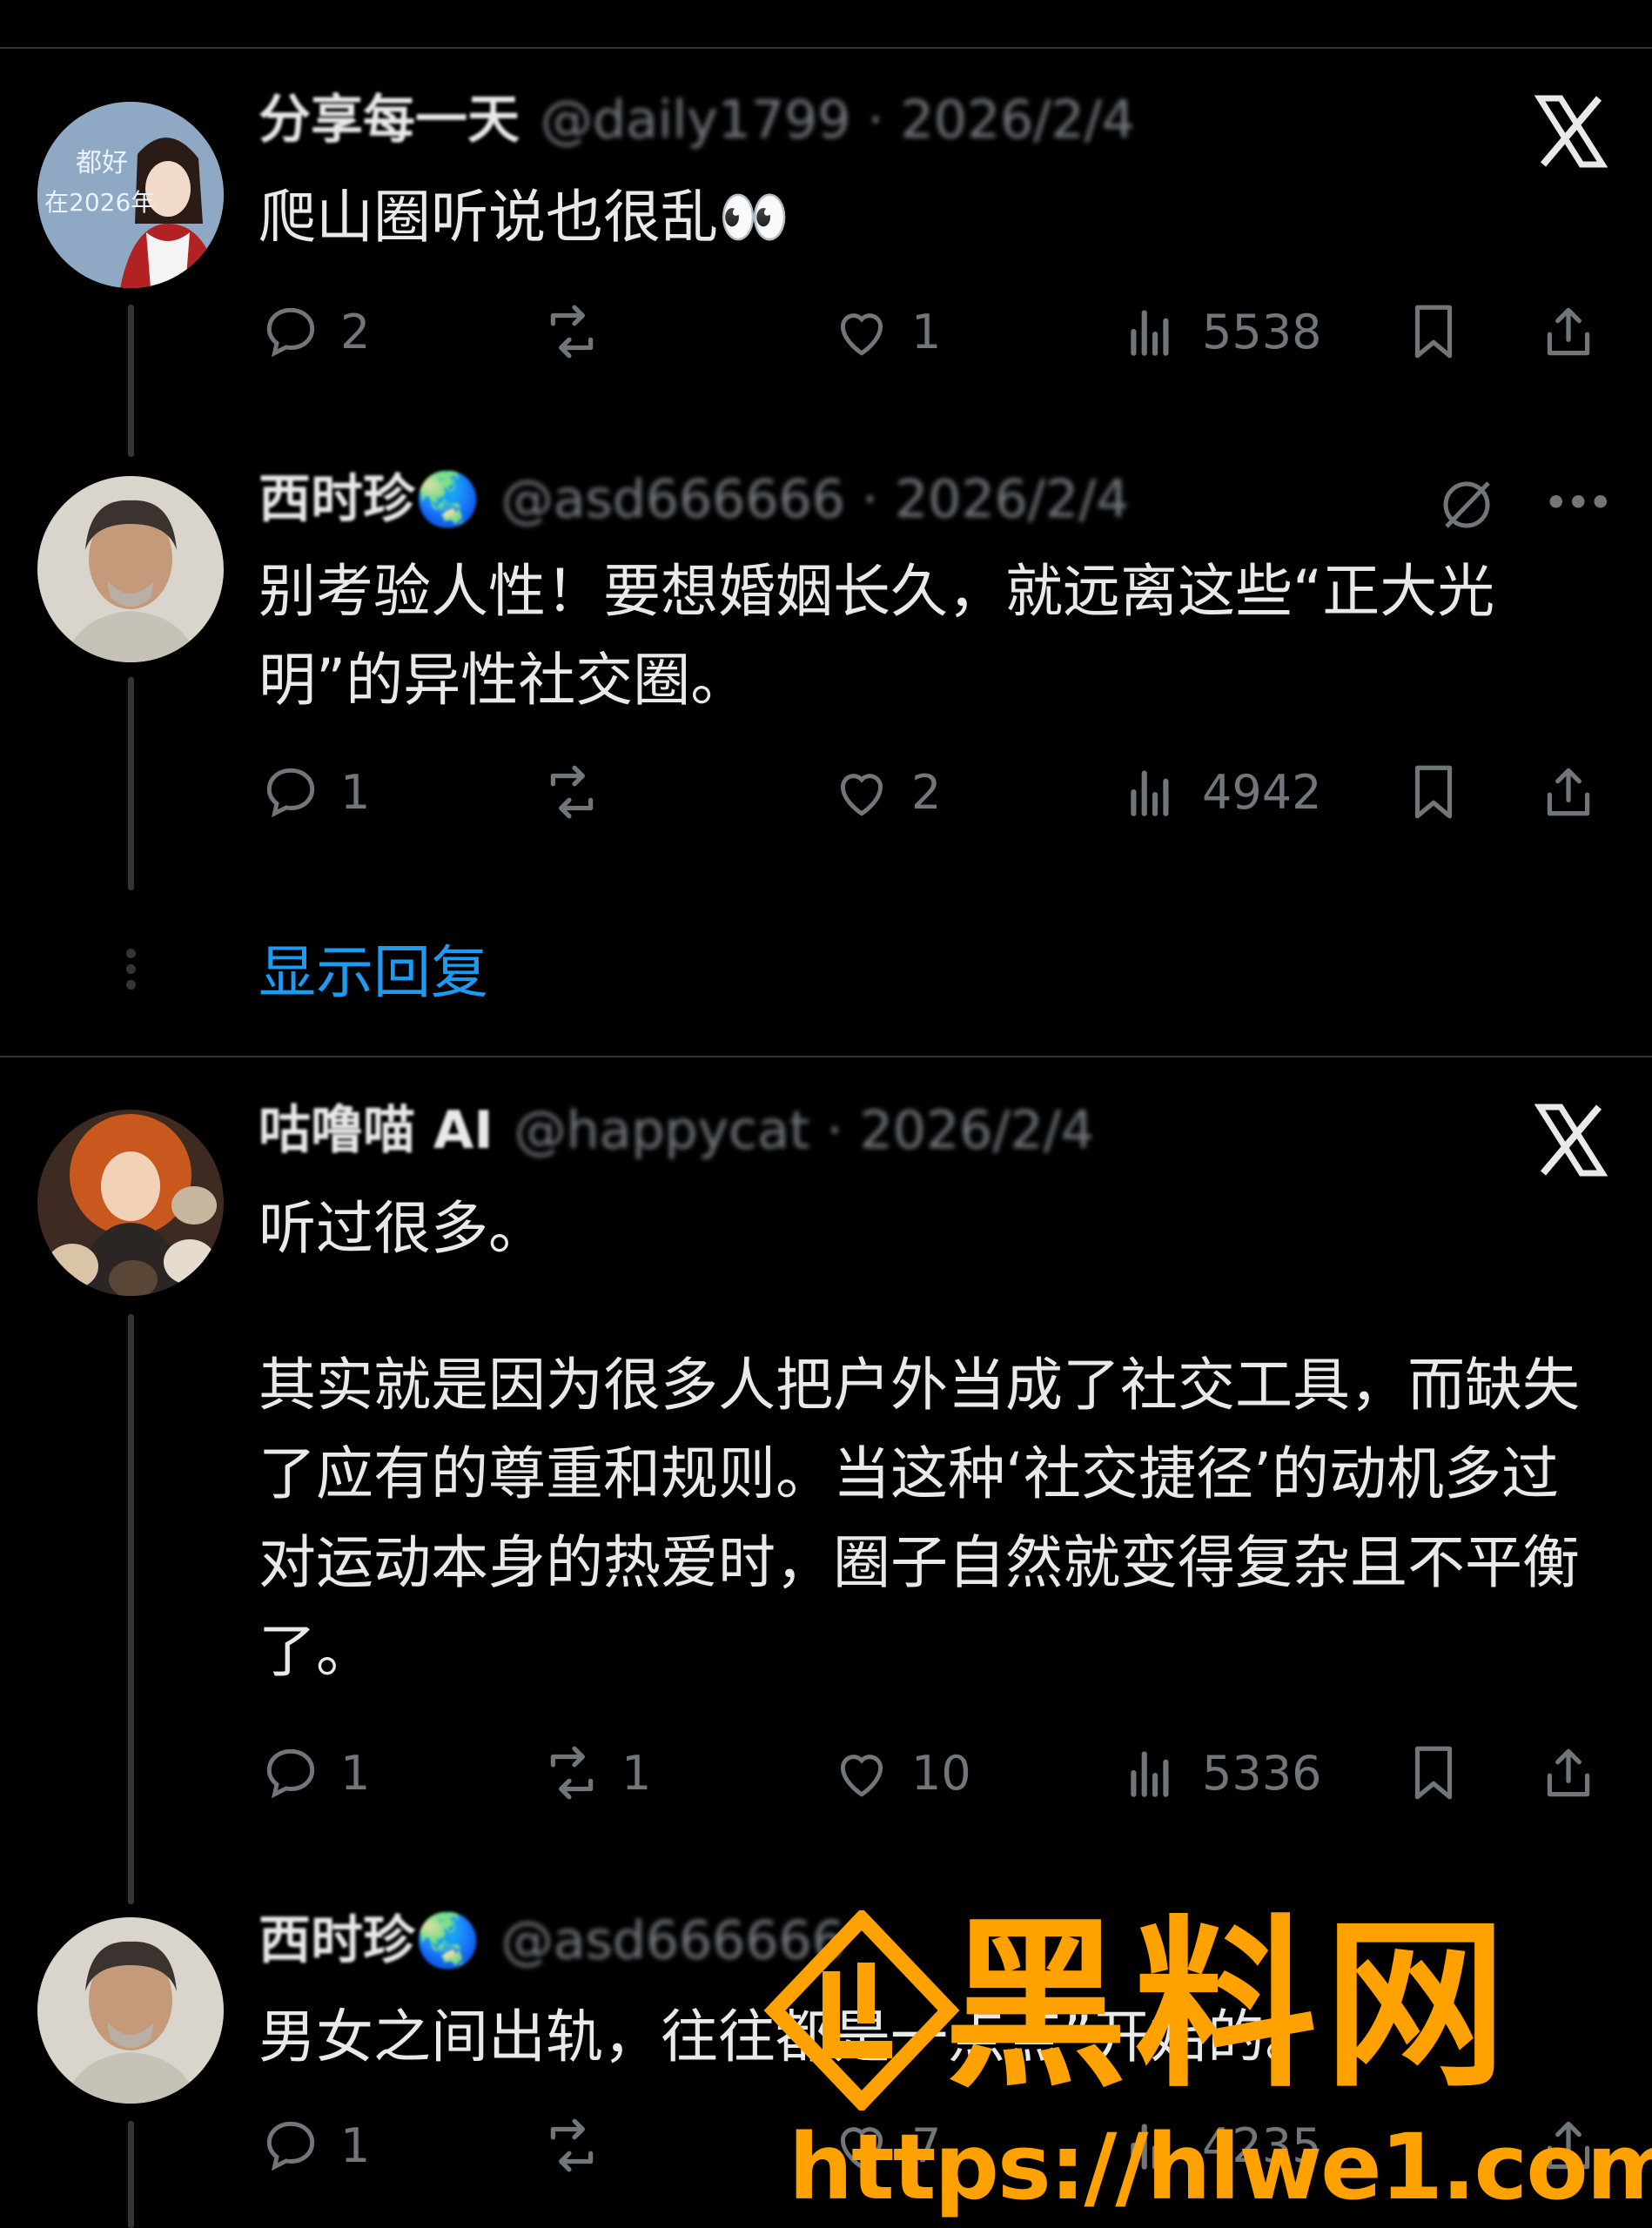 This screenshot has height=2228, width=1652. Describe the element at coordinates (1262, 1773) in the screenshot. I see `view-count: 5336` at that location.